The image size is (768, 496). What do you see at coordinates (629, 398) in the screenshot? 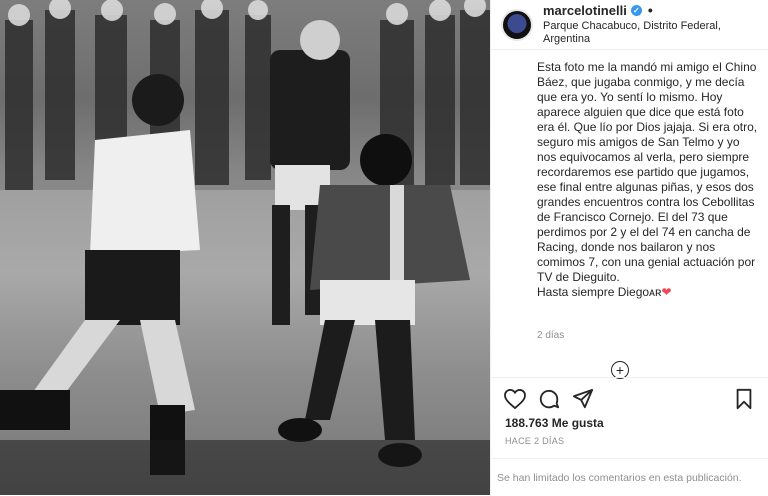
I see `action-bar` at bounding box center [629, 398].